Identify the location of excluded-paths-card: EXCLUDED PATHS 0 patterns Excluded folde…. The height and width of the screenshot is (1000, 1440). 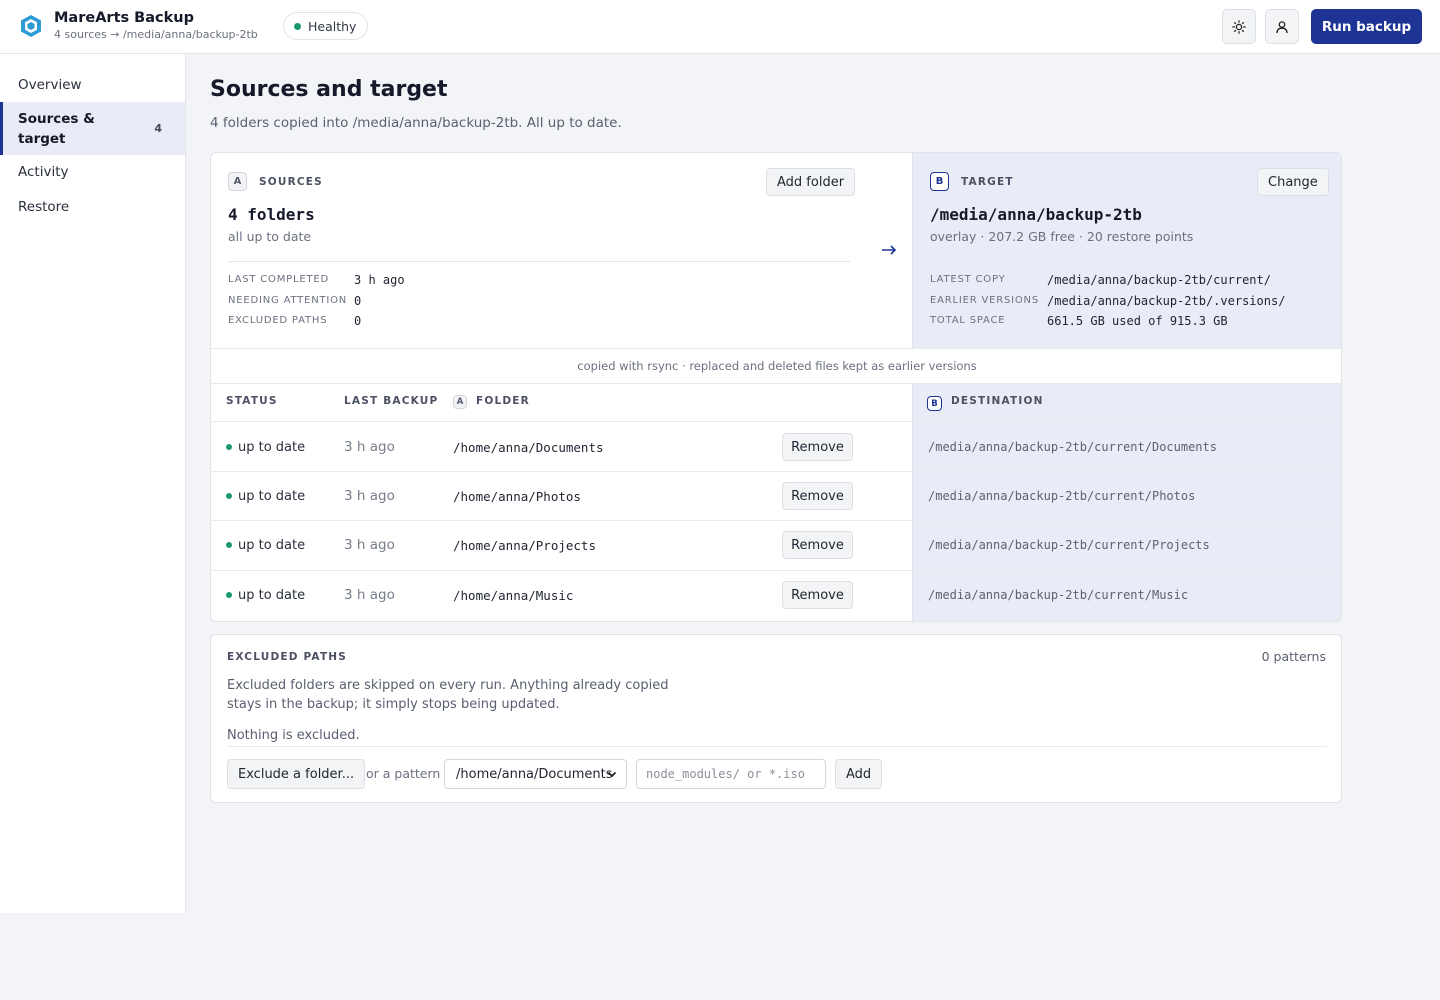
(776, 718).